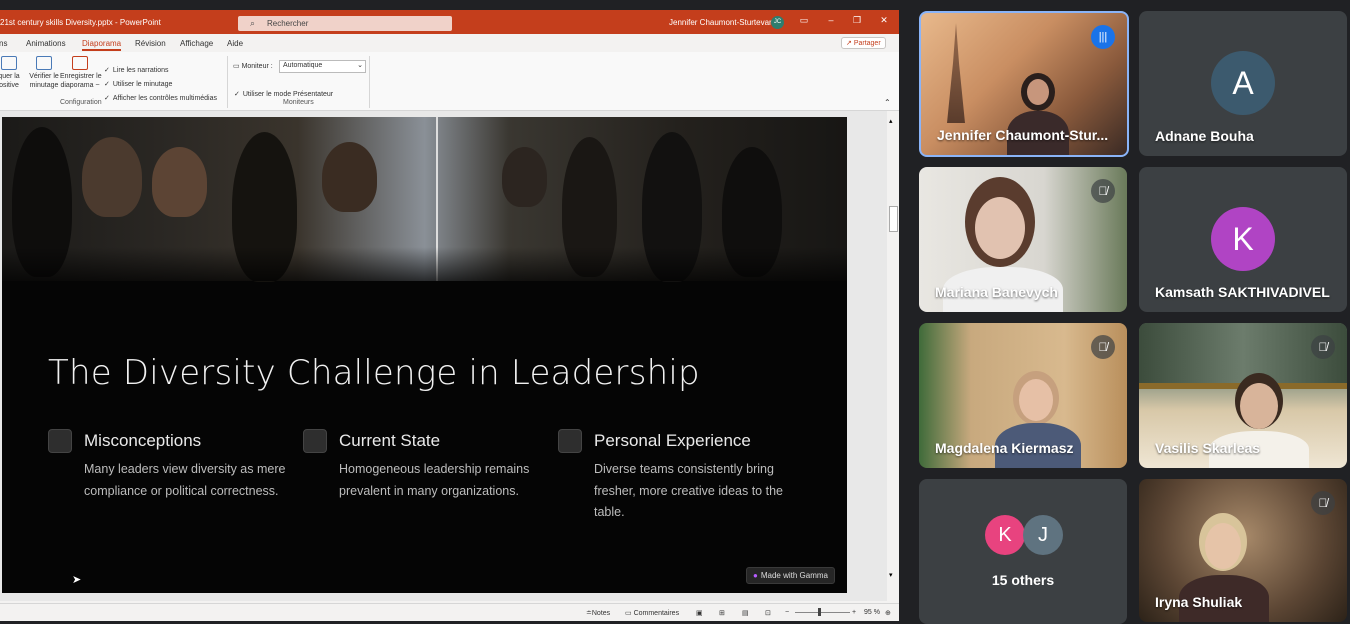 The width and height of the screenshot is (1350, 624). Describe the element at coordinates (196, 43) in the screenshot. I see `tab-view: Affichage` at that location.